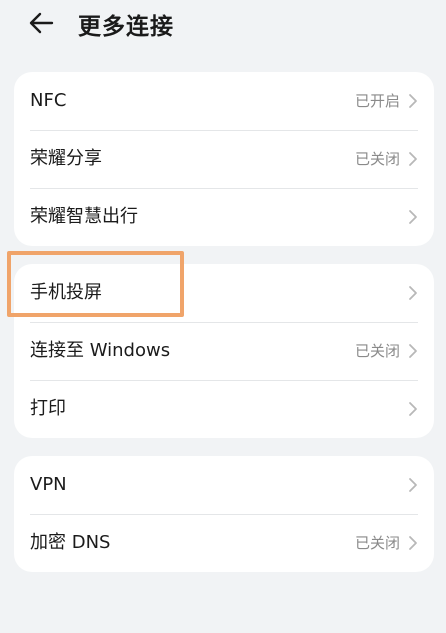 Image resolution: width=446 pixels, height=633 pixels. I want to click on screen-cast-item: 手机投屏, so click(224, 293).